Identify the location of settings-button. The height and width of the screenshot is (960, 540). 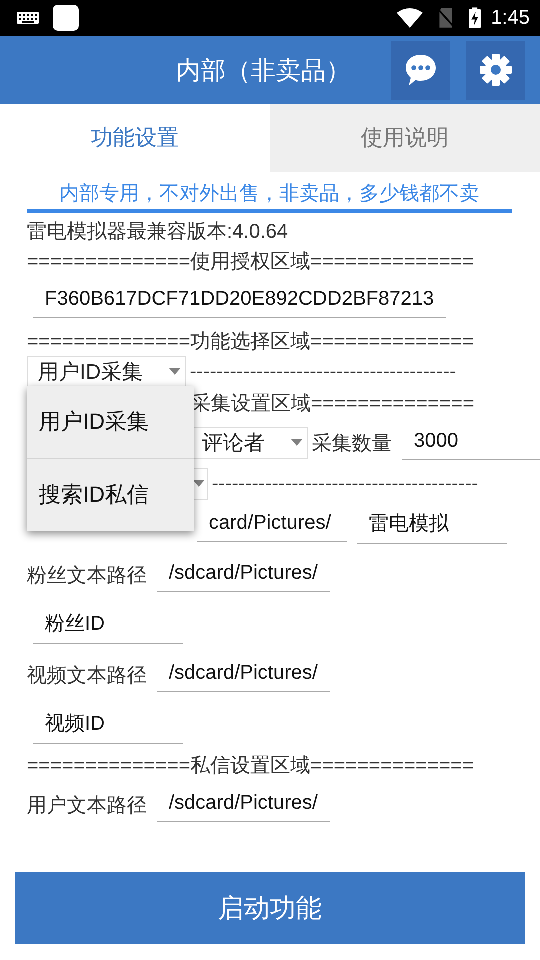
(495, 70).